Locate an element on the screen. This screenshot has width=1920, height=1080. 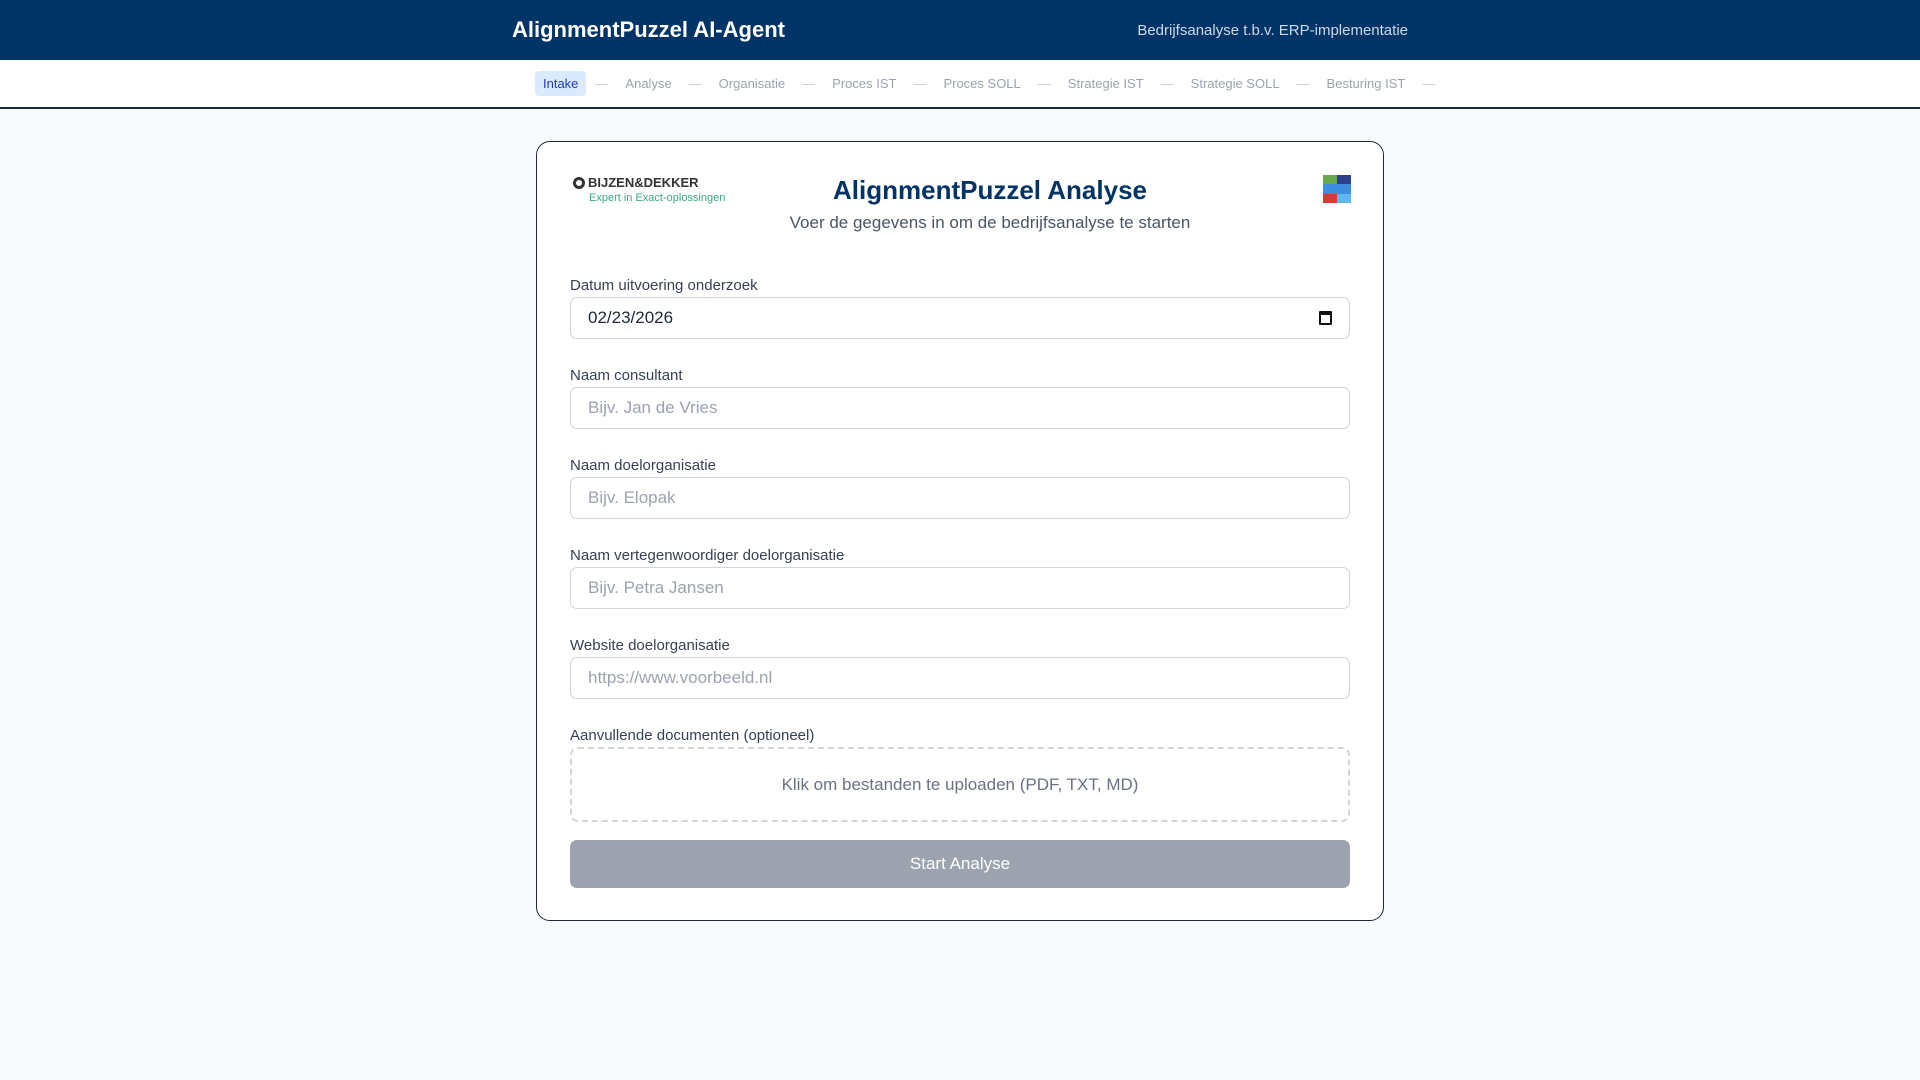
start-analyse-button: Start Analyse is located at coordinates (960, 864).